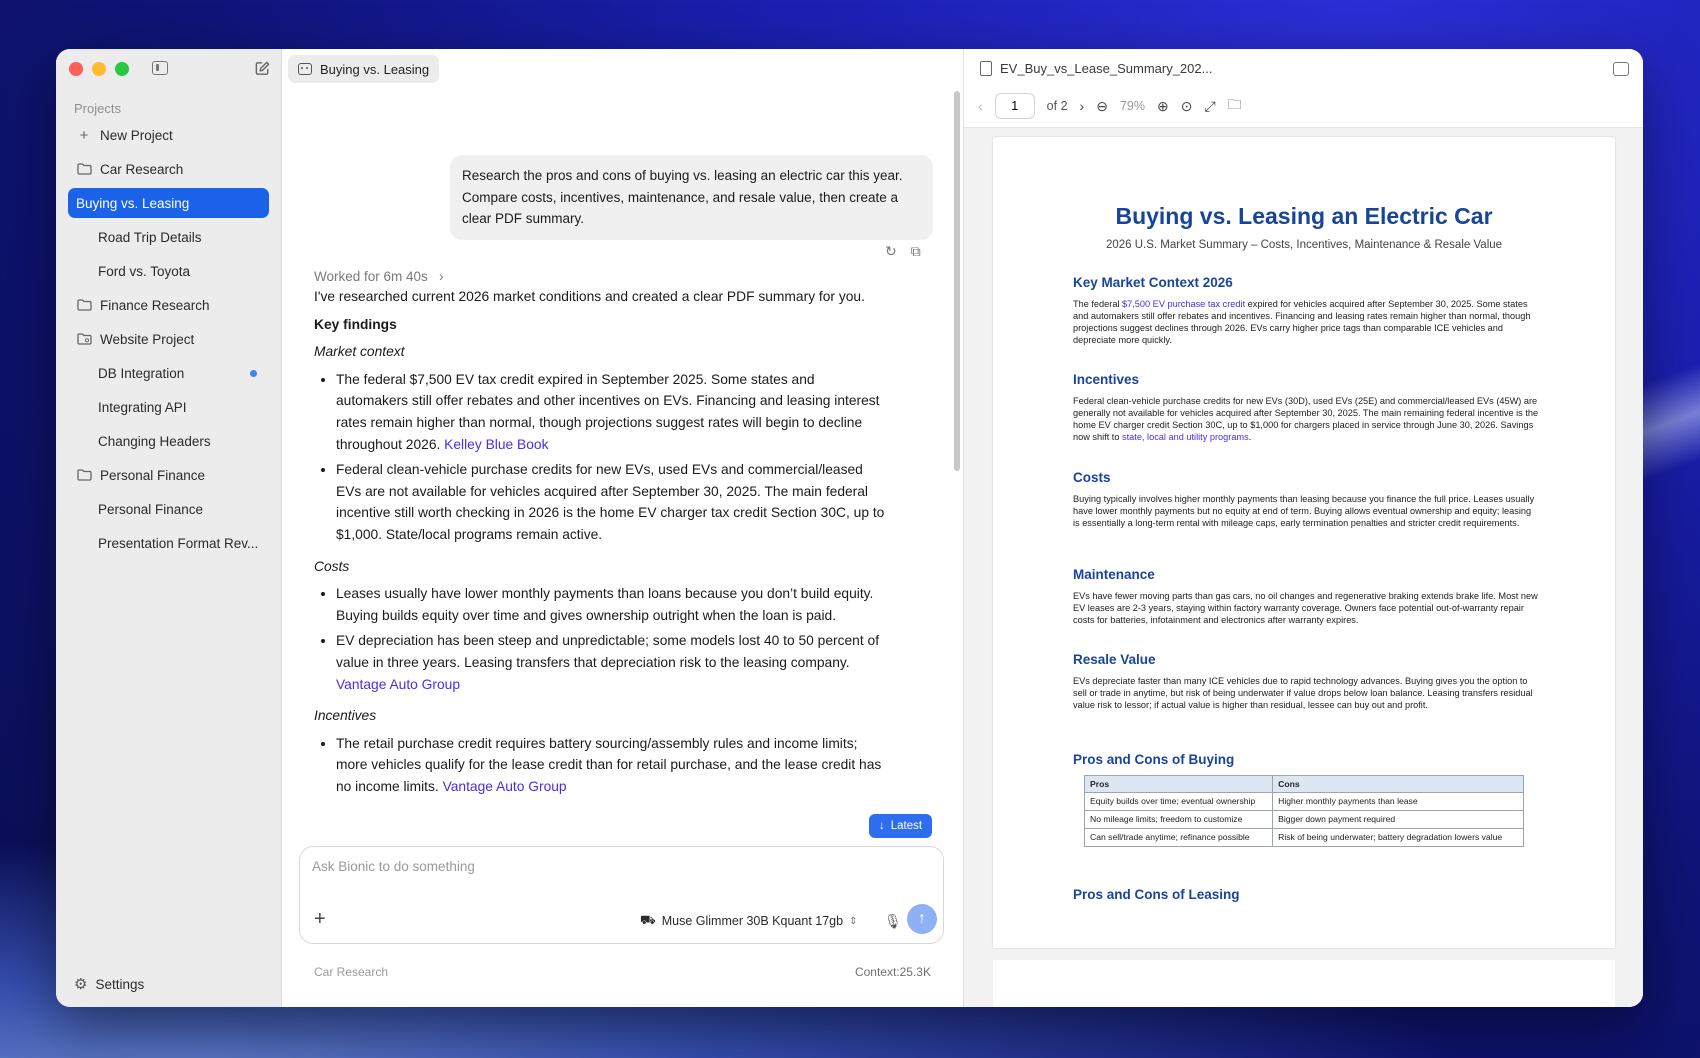 This screenshot has width=1700, height=1058. I want to click on pdf-title: Buying vs. Leasing an Electric Car, so click(1304, 216).